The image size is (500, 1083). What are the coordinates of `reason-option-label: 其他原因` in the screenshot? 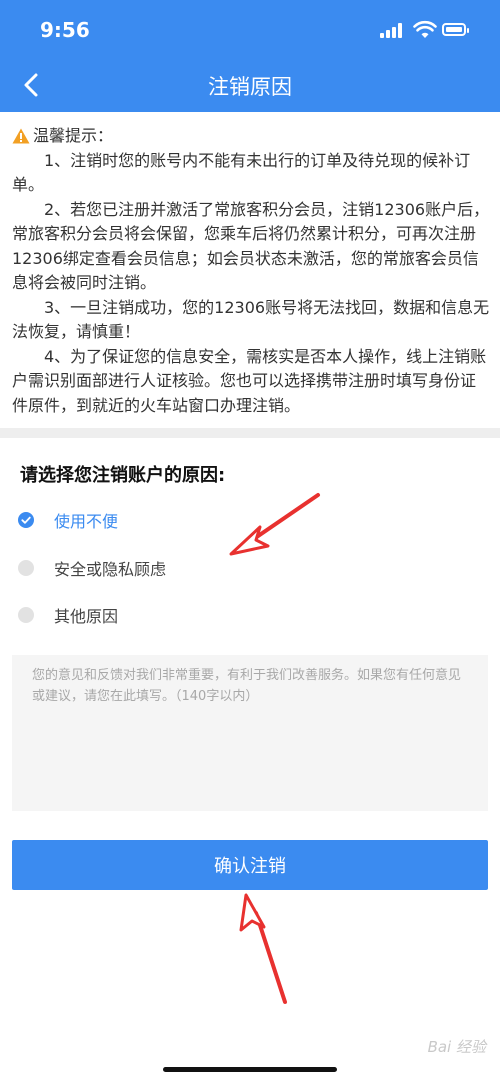 It's located at (86, 616).